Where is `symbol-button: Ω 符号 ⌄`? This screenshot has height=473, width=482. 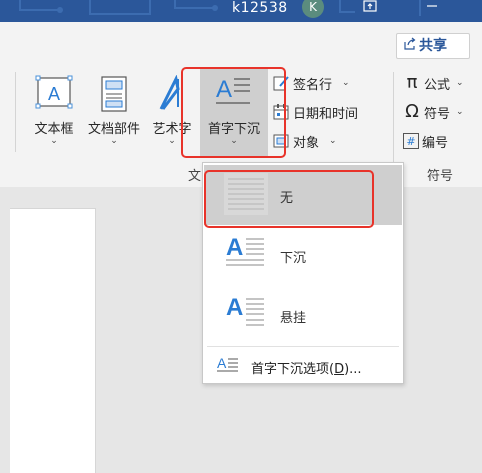 symbol-button: Ω 符号 ⌄ is located at coordinates (433, 112).